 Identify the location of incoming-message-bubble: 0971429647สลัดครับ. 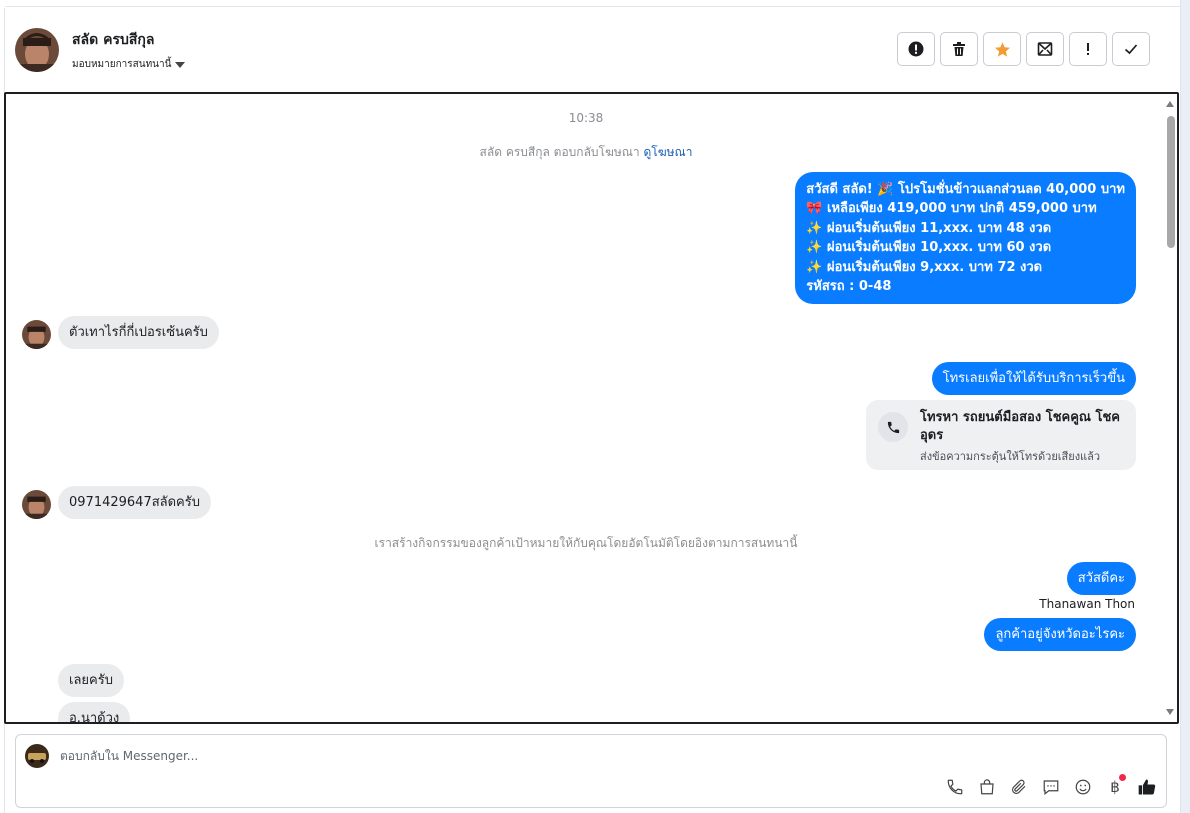
(134, 502).